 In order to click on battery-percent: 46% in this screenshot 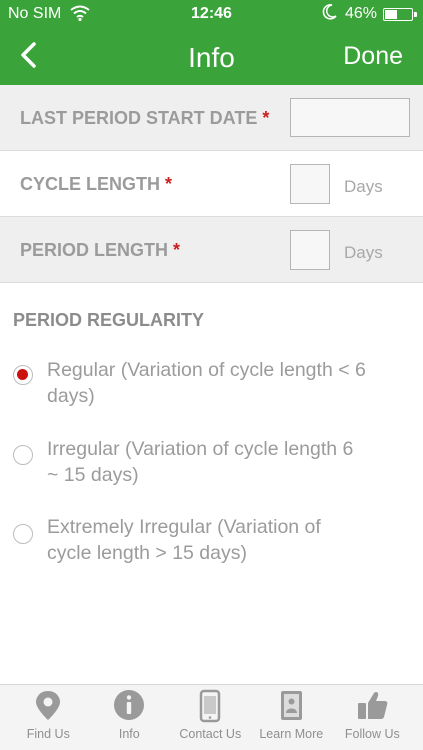, I will do `click(361, 13)`.